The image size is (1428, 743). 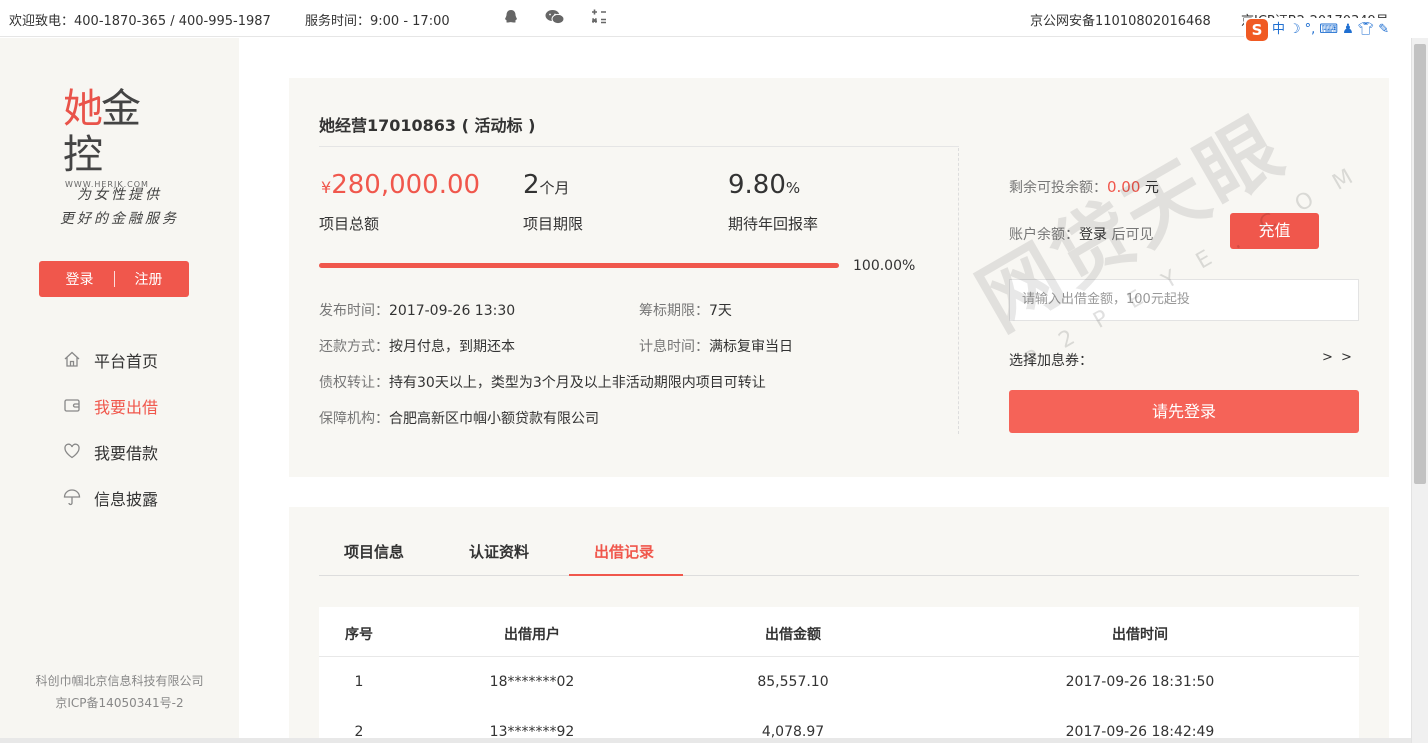 What do you see at coordinates (349, 224) in the screenshot?
I see `total-amount-label: 项目总额` at bounding box center [349, 224].